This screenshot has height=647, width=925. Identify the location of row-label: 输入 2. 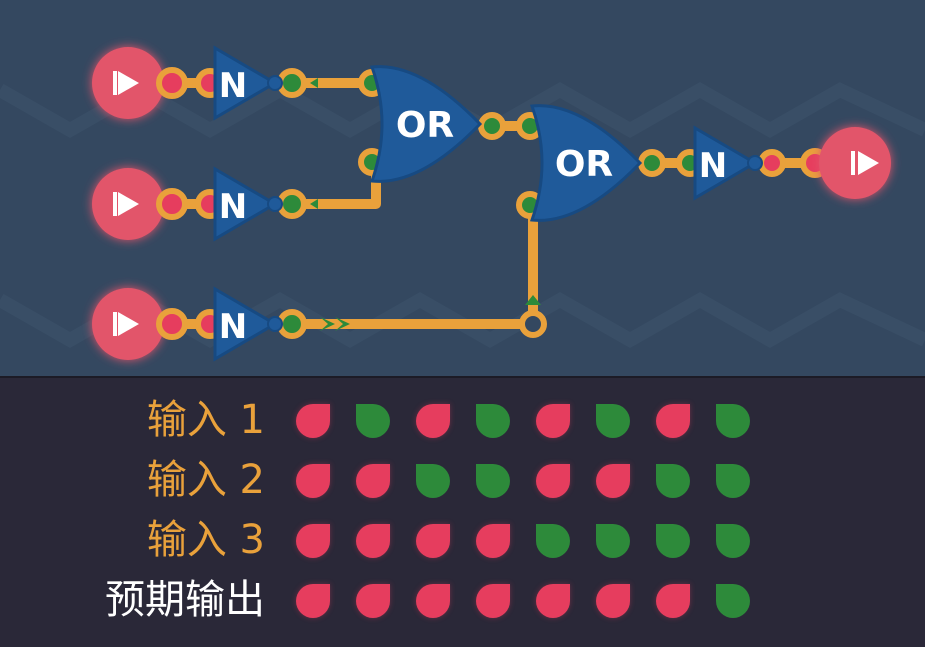
(205, 480).